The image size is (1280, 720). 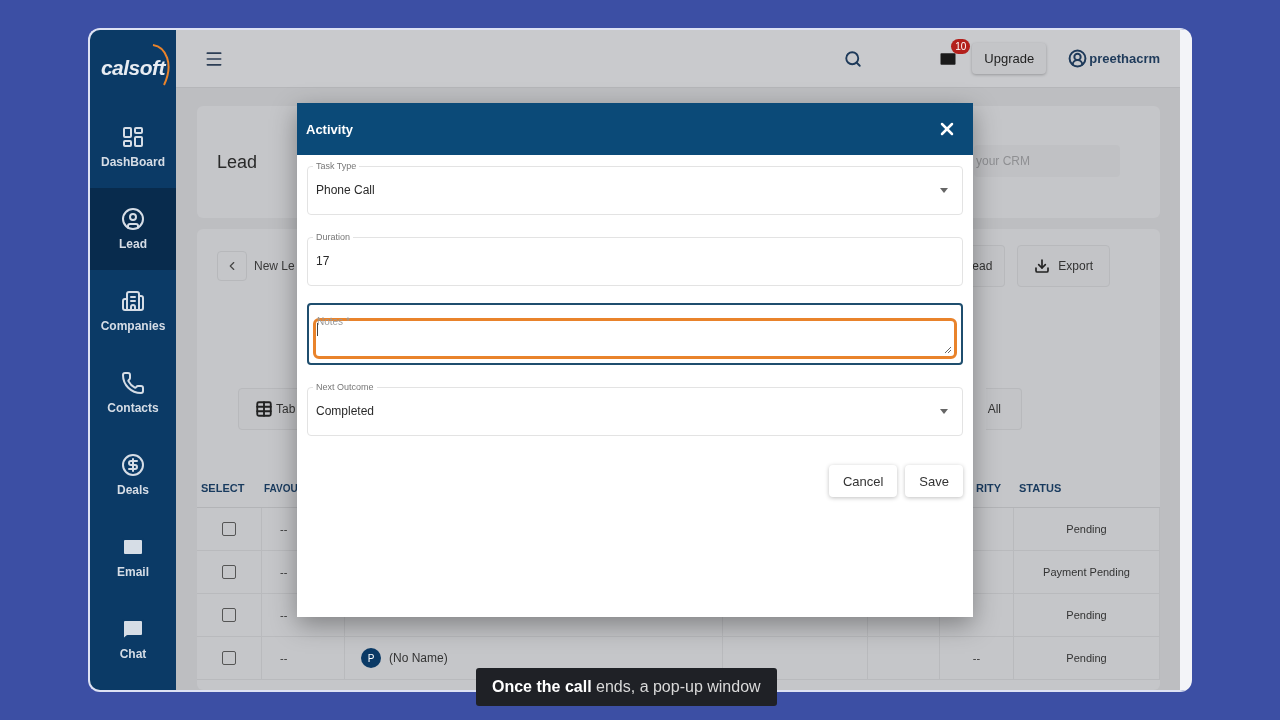 I want to click on sidebar-item: Lead, so click(x=133, y=229).